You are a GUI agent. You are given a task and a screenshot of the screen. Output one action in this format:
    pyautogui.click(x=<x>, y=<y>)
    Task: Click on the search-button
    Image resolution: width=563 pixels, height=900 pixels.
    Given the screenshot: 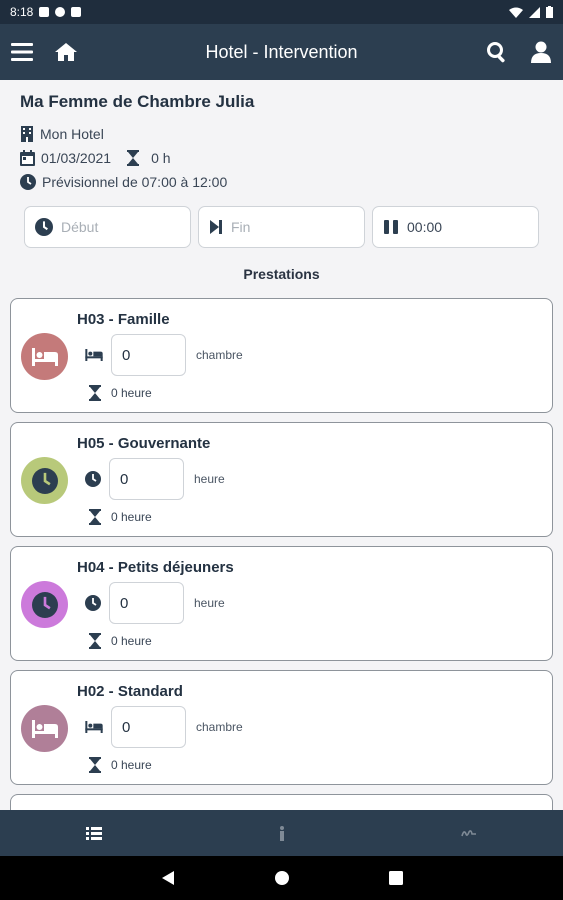 What is the action you would take?
    pyautogui.click(x=497, y=52)
    